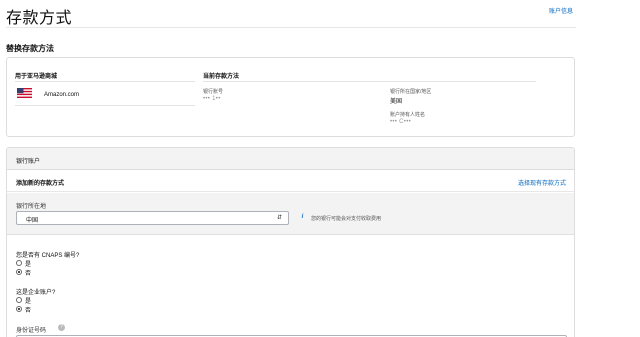 The width and height of the screenshot is (640, 337). Describe the element at coordinates (221, 77) in the screenshot. I see `current-method-column-header: 当前存款方法` at that location.